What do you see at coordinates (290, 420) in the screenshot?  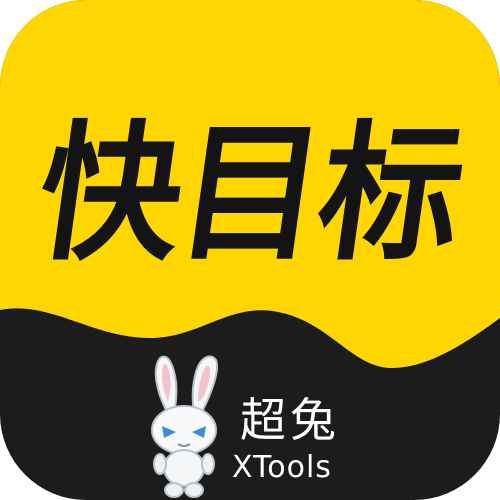 I see `brand-name-cn: 超兔` at bounding box center [290, 420].